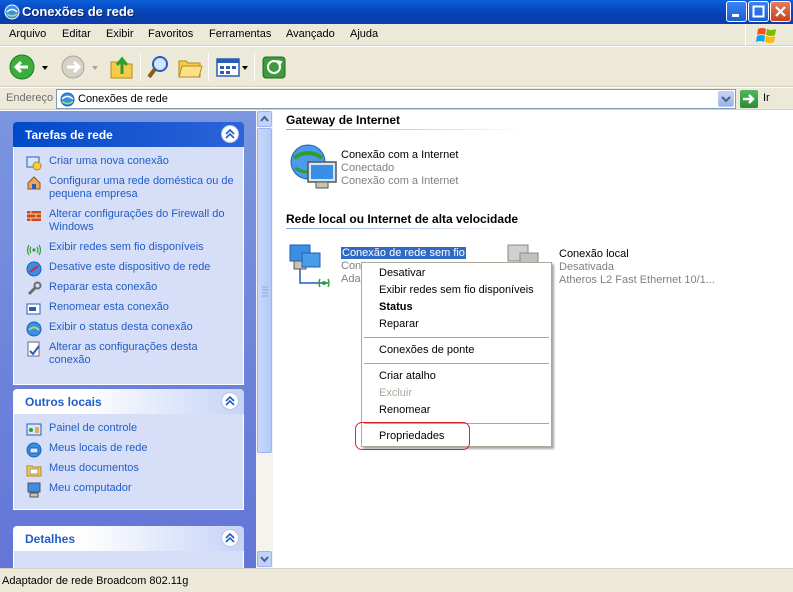  What do you see at coordinates (33, 309) in the screenshot?
I see `rename-icon` at bounding box center [33, 309].